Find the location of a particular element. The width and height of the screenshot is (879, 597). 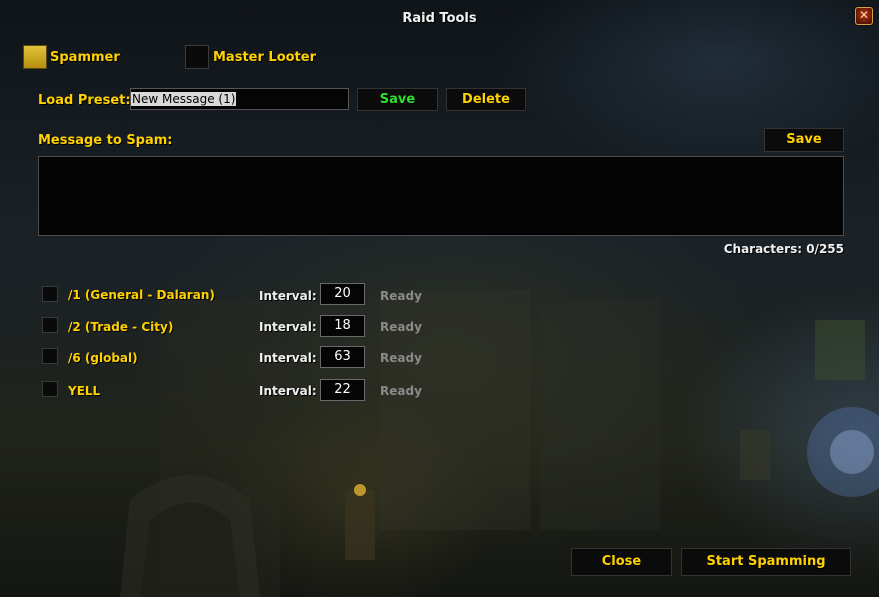

interval-input: 20 is located at coordinates (342, 294).